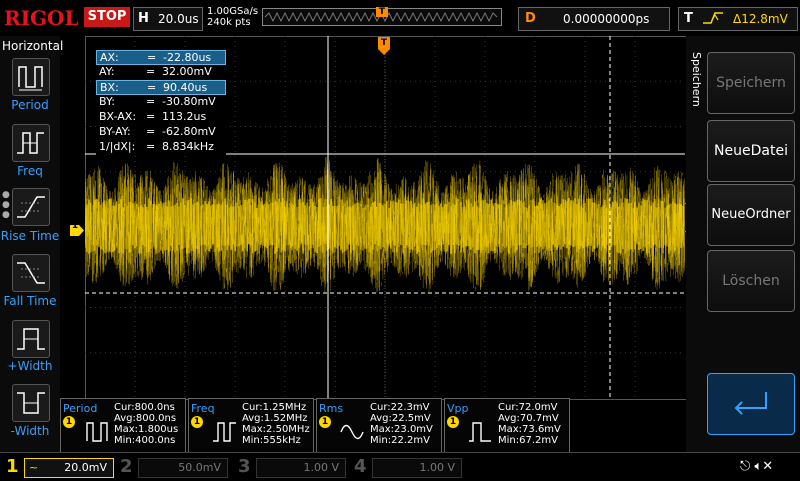  I want to click on enter-return-icon, so click(750, 403).